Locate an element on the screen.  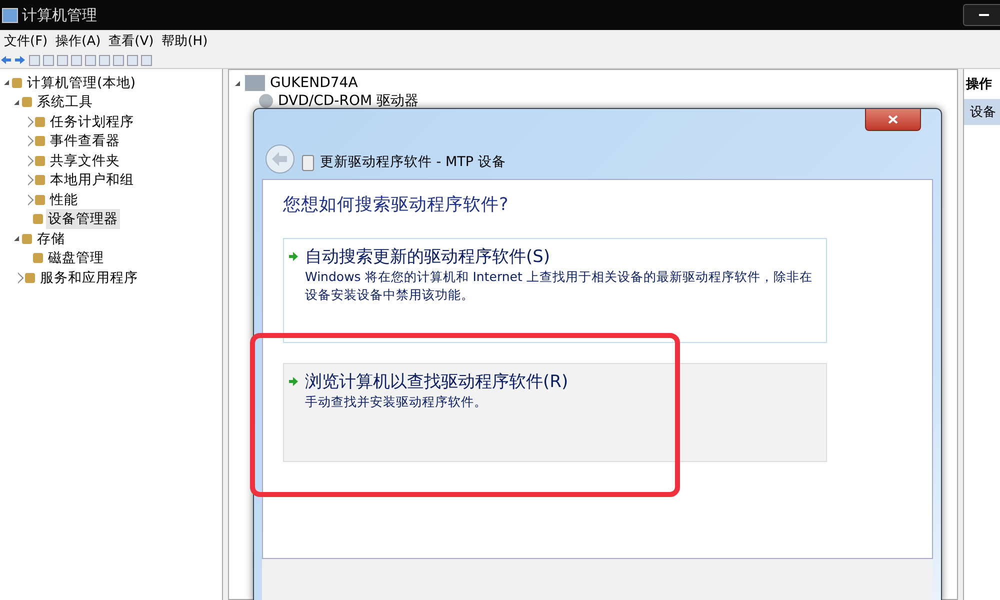
tree-item: 服务和应用程序 is located at coordinates (89, 278).